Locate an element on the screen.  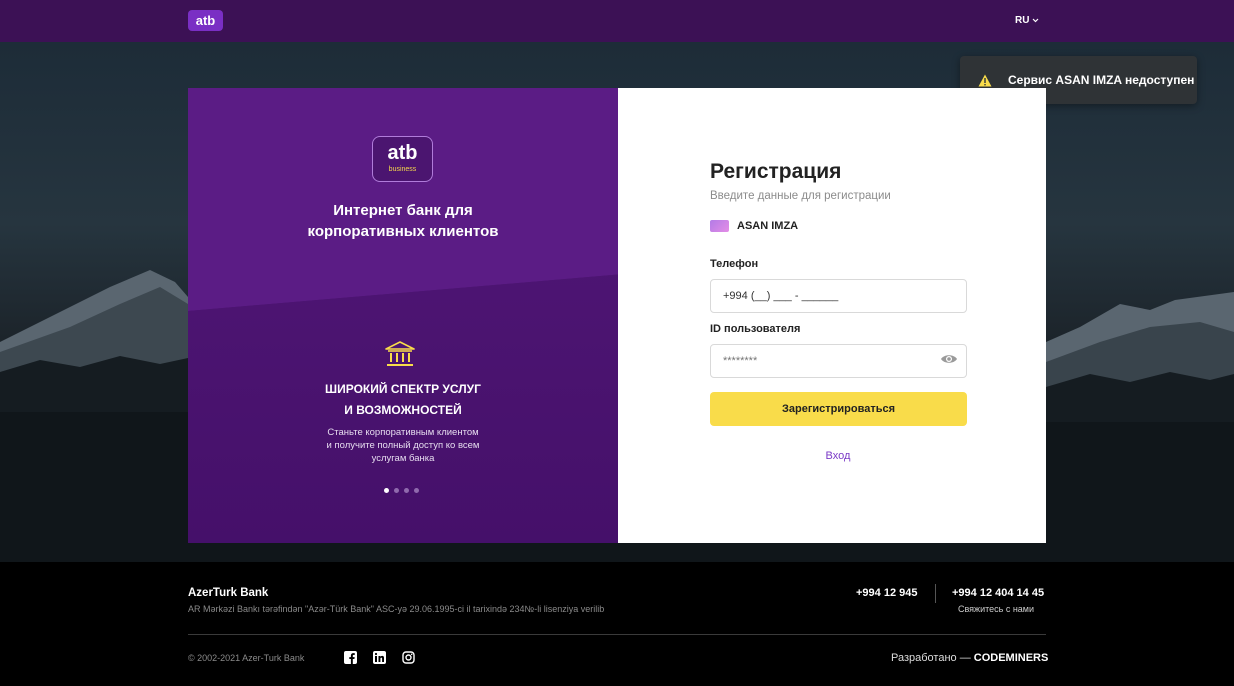
toast-message: Сервис ASAN IMZA недоступен is located at coordinates (1101, 80).